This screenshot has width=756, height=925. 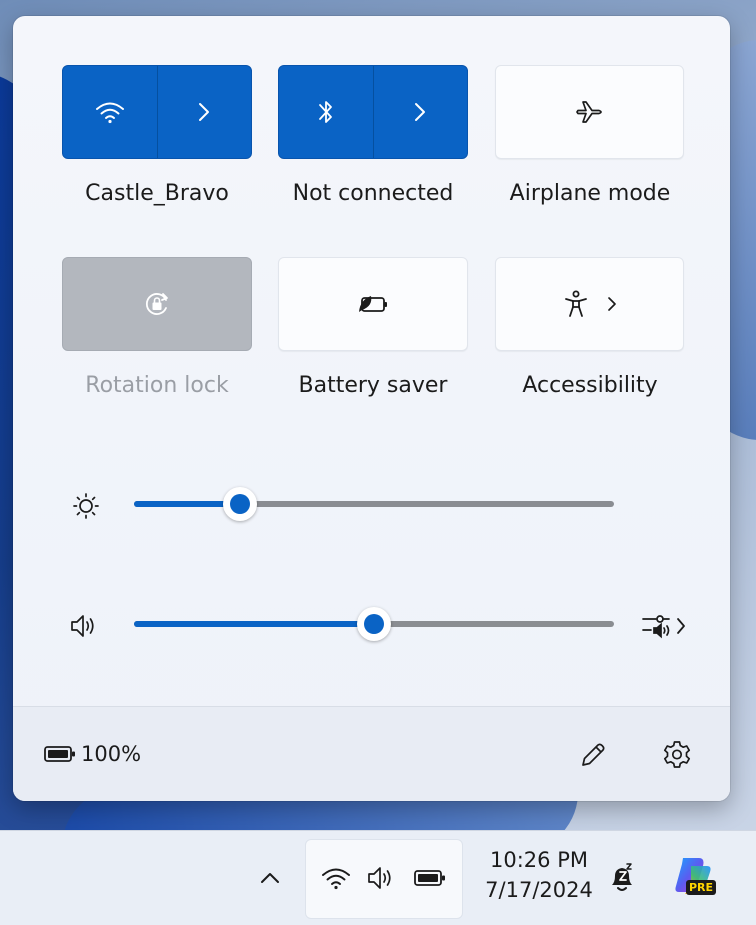 What do you see at coordinates (374, 504) in the screenshot?
I see `brightness-slider` at bounding box center [374, 504].